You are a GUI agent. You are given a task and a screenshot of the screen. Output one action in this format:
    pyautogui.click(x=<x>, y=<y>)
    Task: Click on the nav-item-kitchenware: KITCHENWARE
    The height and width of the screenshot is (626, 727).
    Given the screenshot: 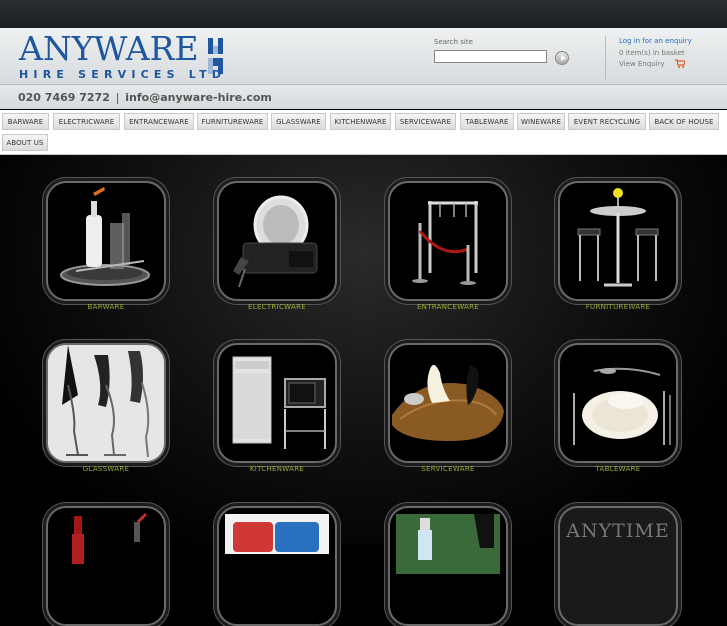 What is the action you would take?
    pyautogui.click(x=360, y=121)
    